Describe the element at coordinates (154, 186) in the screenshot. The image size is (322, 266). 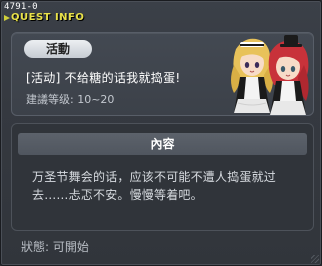
I see `description-text: 万圣节舞会的话，应该不可能不遭人捣蛋就过去……忐忑不安。慢慢等着吧。` at that location.